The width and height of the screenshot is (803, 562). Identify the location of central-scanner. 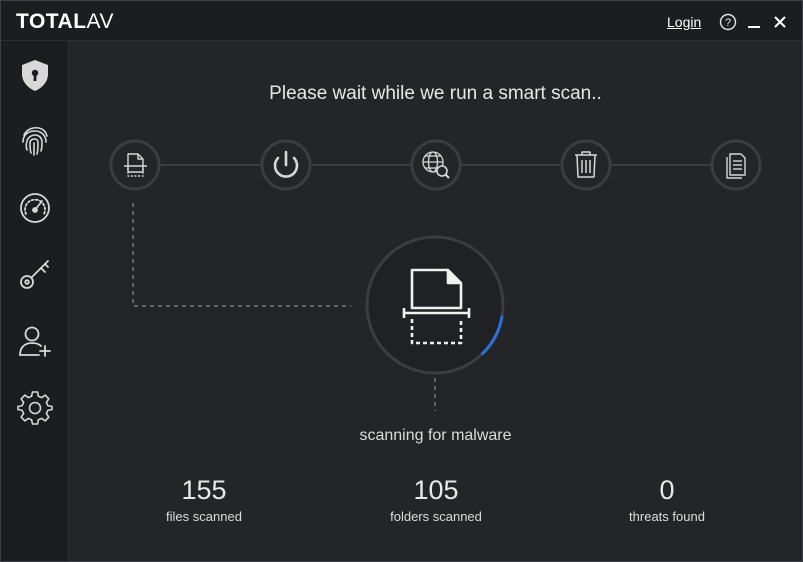
(435, 305).